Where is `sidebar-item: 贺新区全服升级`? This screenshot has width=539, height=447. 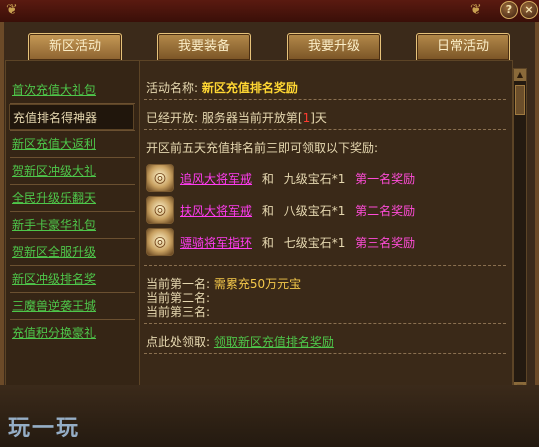 sidebar-item: 贺新区全服升级 is located at coordinates (75, 252).